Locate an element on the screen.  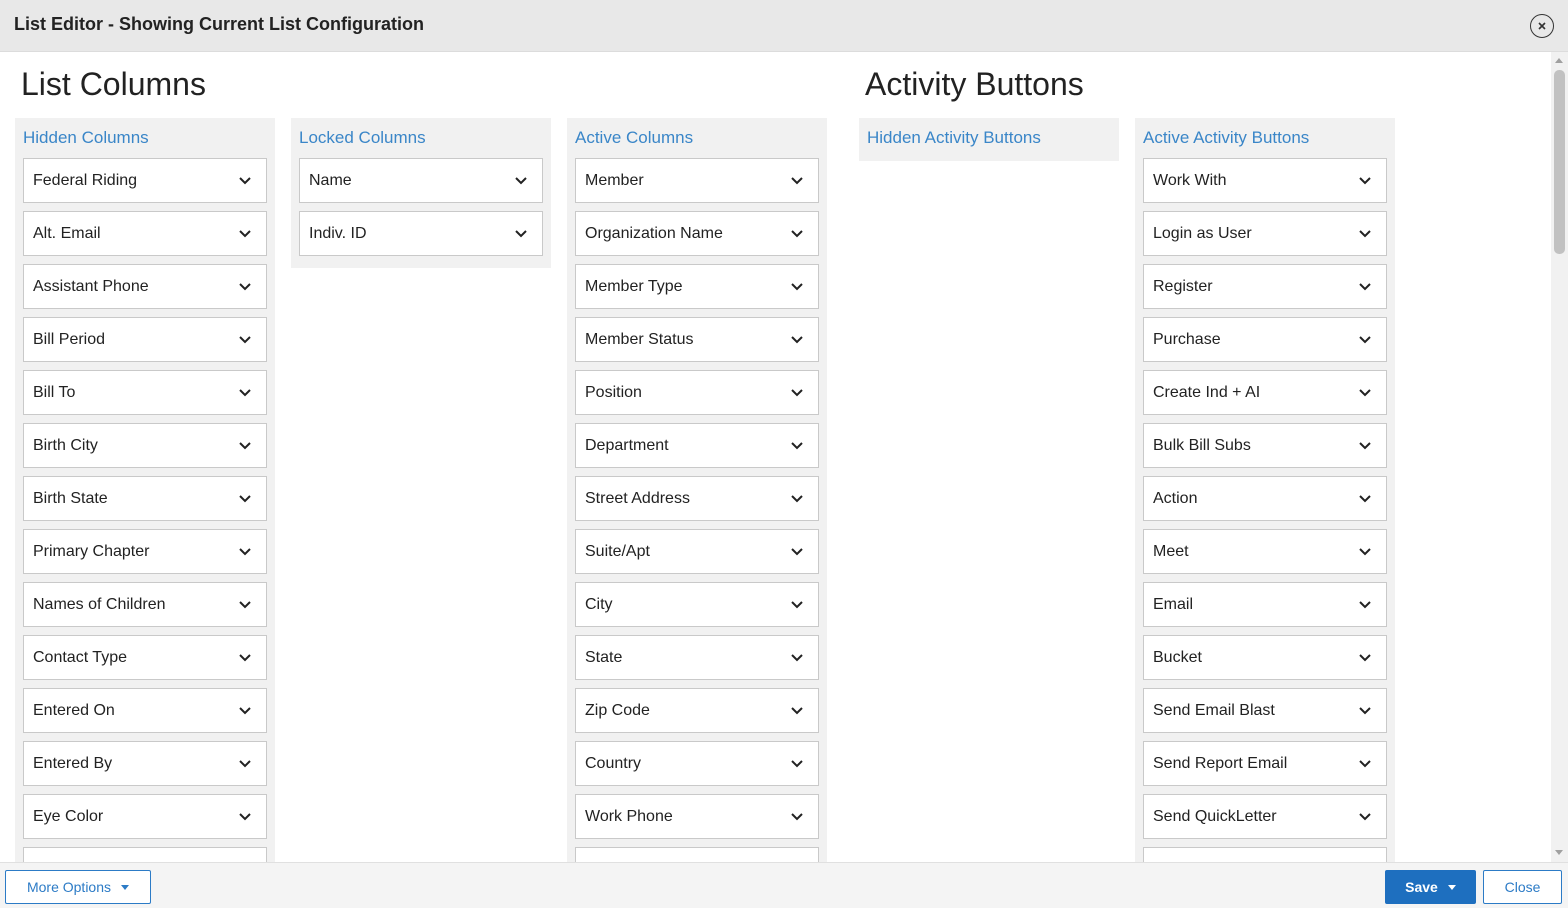
list-item: Position is located at coordinates (697, 392).